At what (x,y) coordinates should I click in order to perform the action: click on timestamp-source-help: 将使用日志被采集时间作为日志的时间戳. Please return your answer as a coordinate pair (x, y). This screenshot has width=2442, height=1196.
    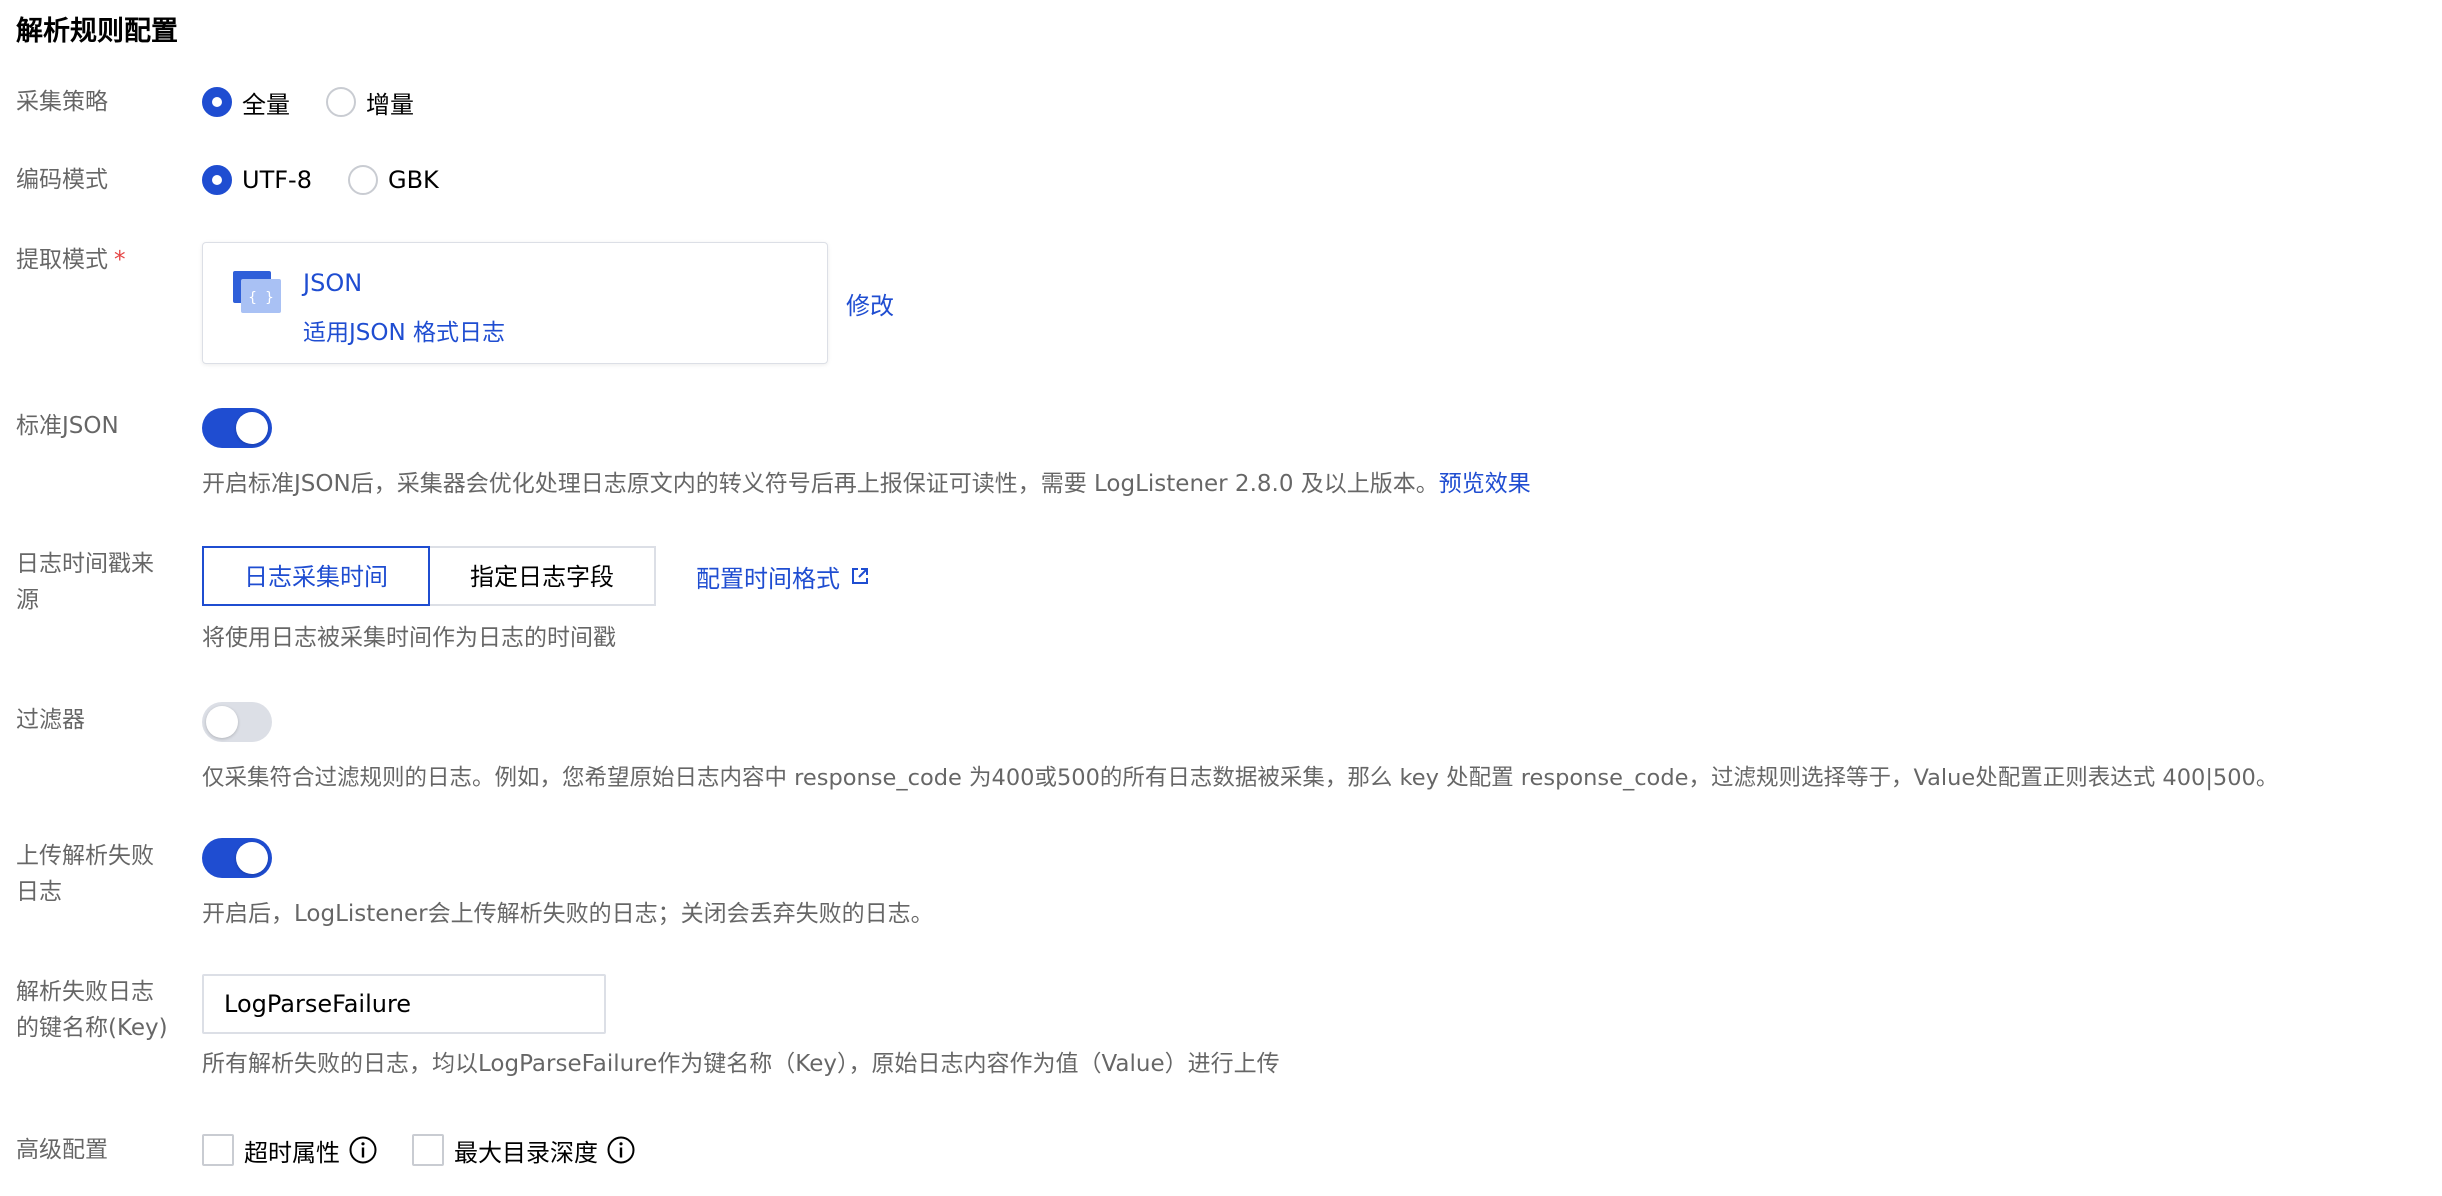
    Looking at the image, I should click on (409, 638).